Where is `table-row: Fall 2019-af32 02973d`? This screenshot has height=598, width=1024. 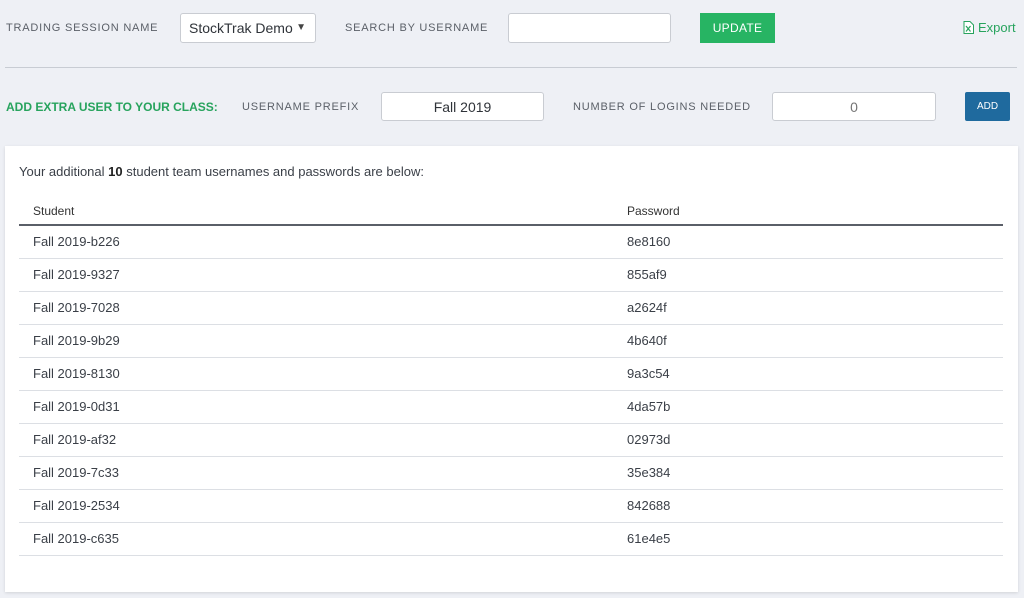
table-row: Fall 2019-af32 02973d is located at coordinates (511, 440).